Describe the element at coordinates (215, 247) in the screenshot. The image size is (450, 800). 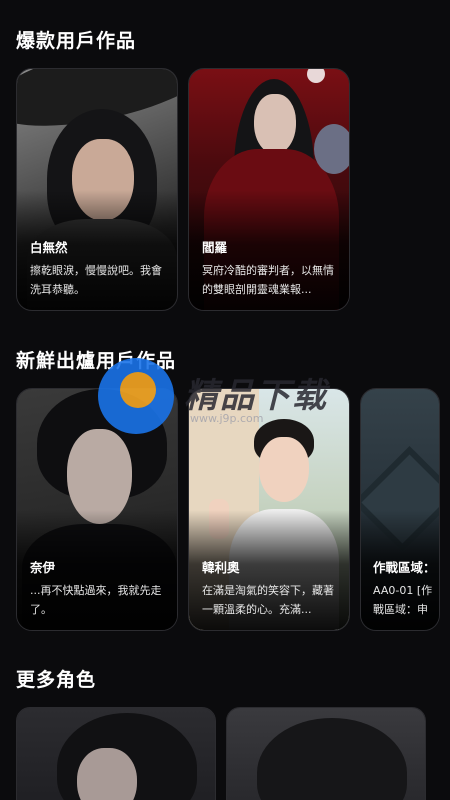
I see `character-name: 閻羅` at that location.